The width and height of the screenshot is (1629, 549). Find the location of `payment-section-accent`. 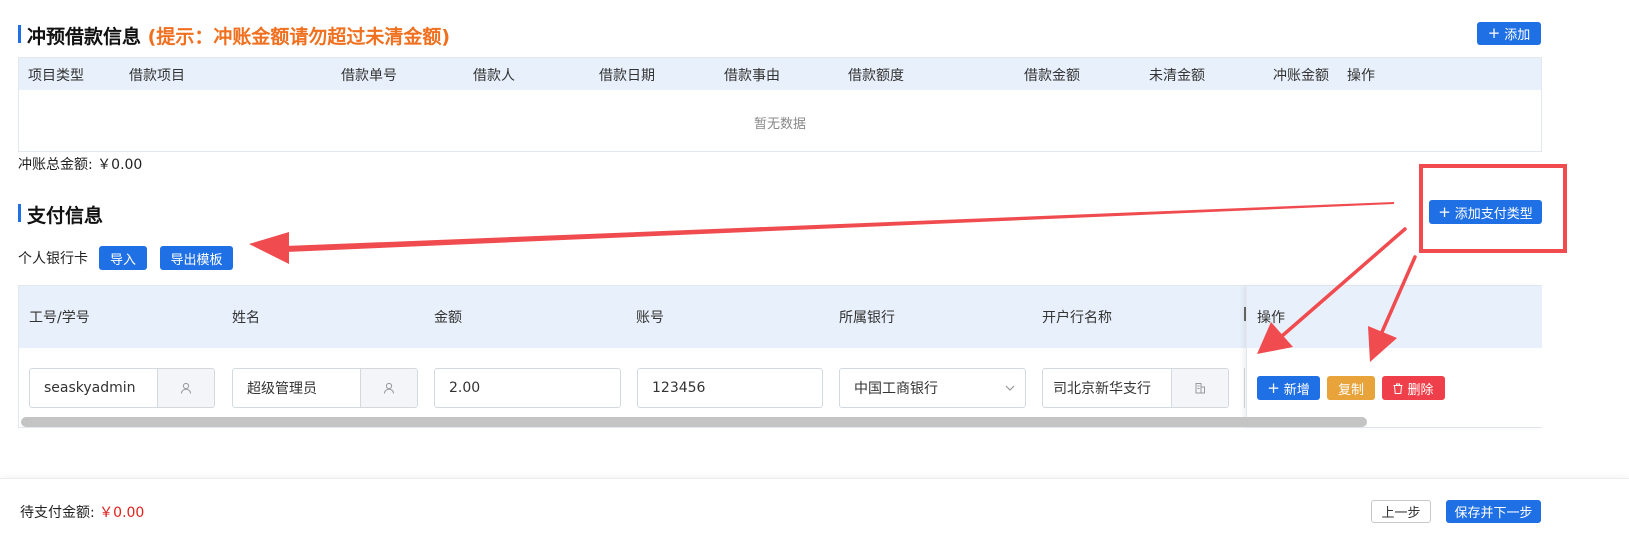

payment-section-accent is located at coordinates (19, 213).